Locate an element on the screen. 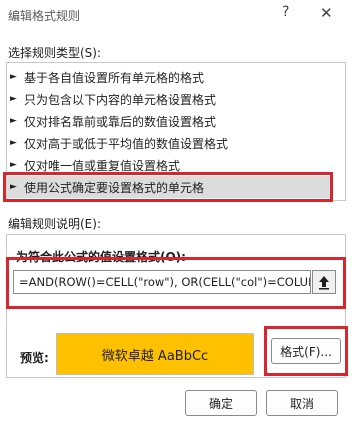  rule-item-each-value: ► 基于各自值设置所有单元格的格式 is located at coordinates (169, 77).